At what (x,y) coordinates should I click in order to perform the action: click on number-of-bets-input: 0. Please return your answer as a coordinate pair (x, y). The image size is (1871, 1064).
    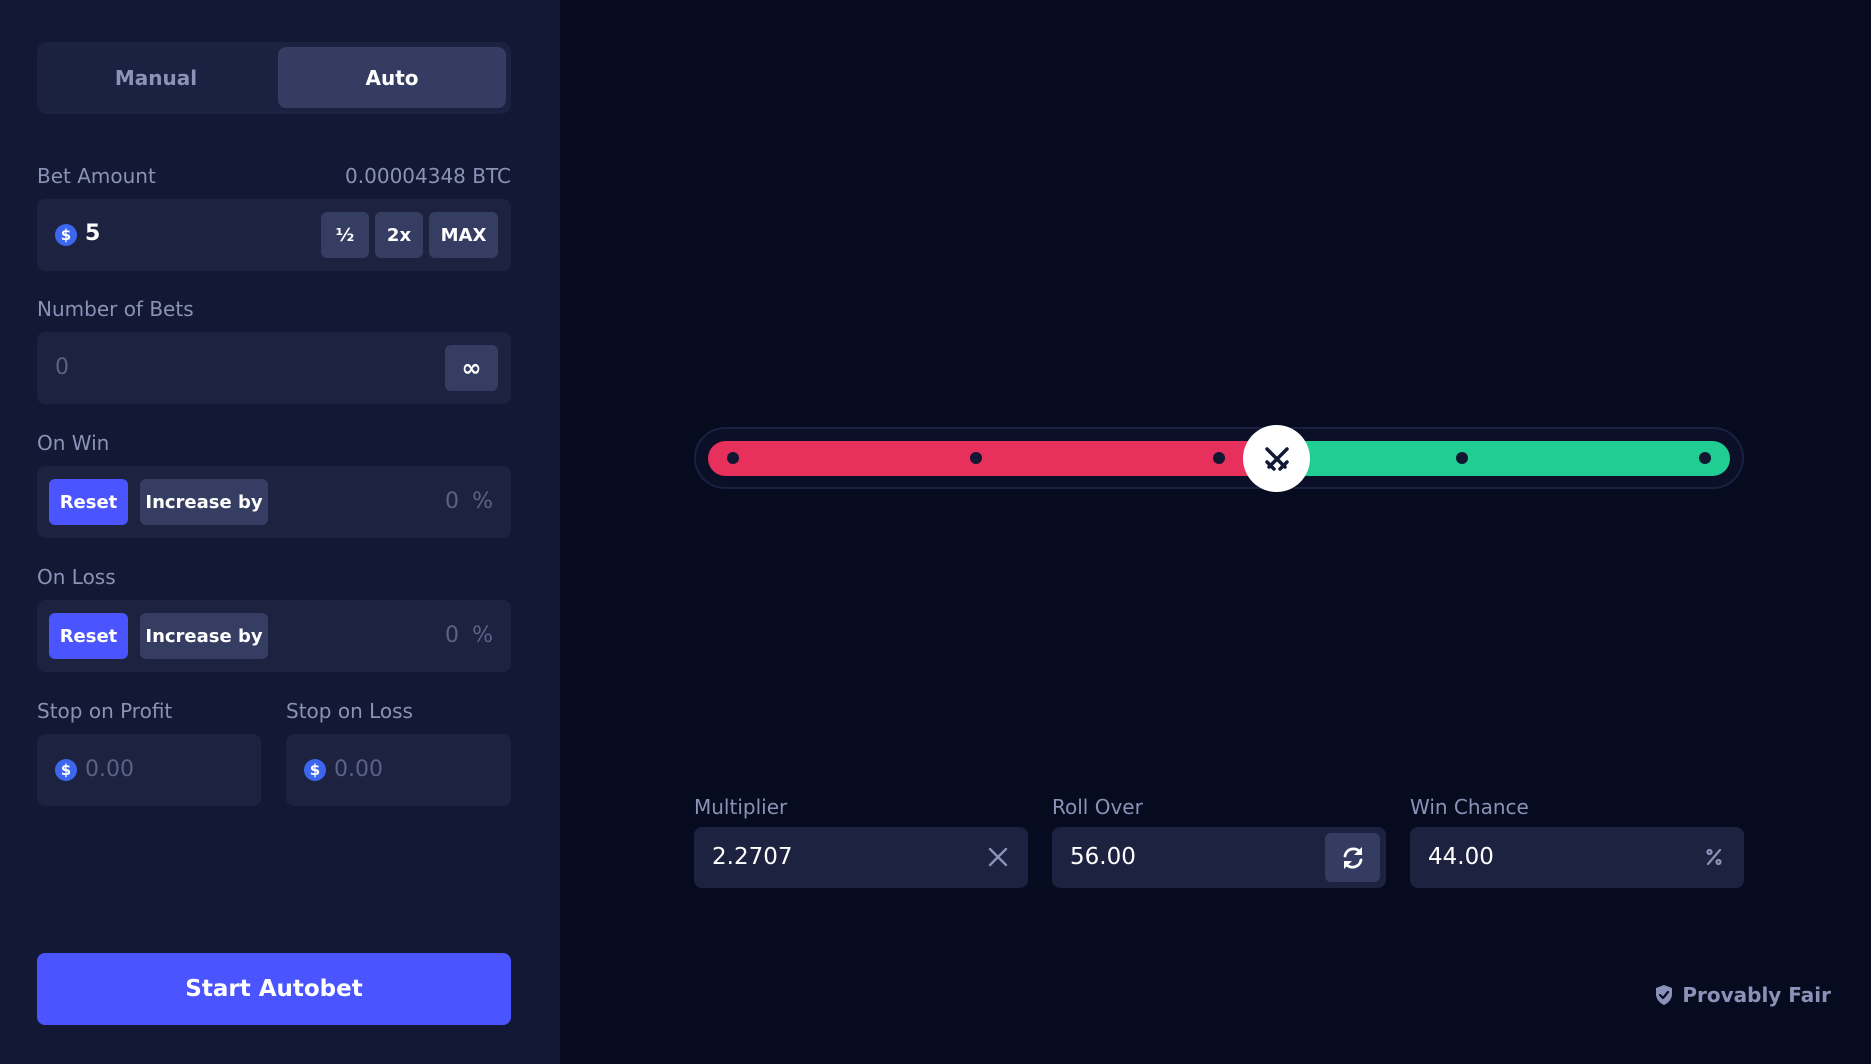
    Looking at the image, I should click on (62, 367).